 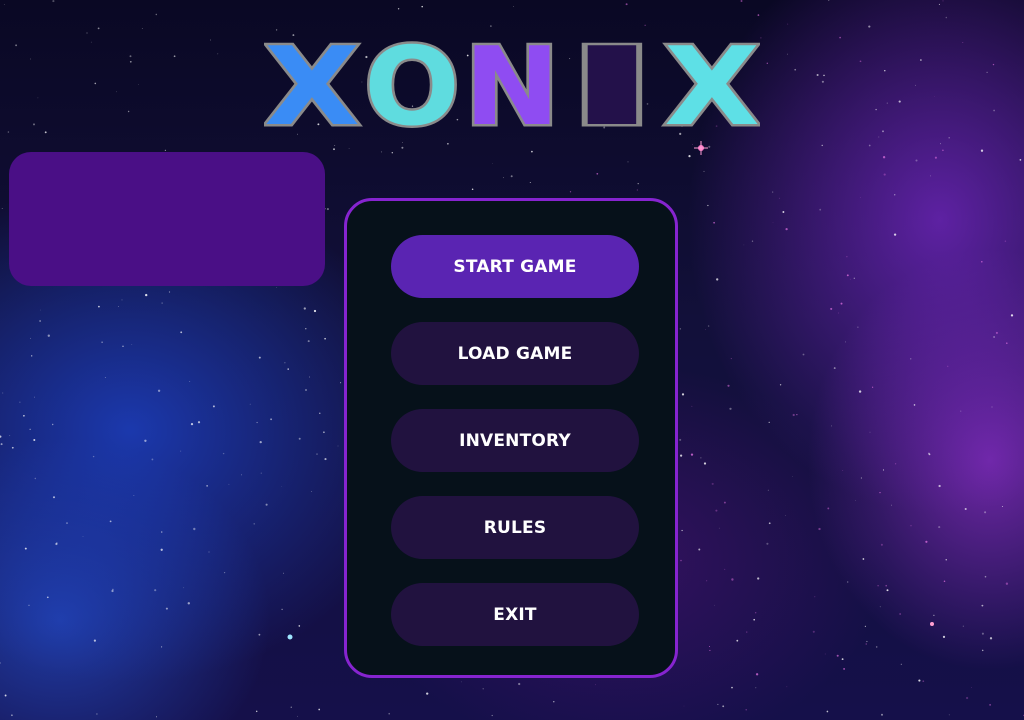 I want to click on rules-button: RULES, so click(x=515, y=527).